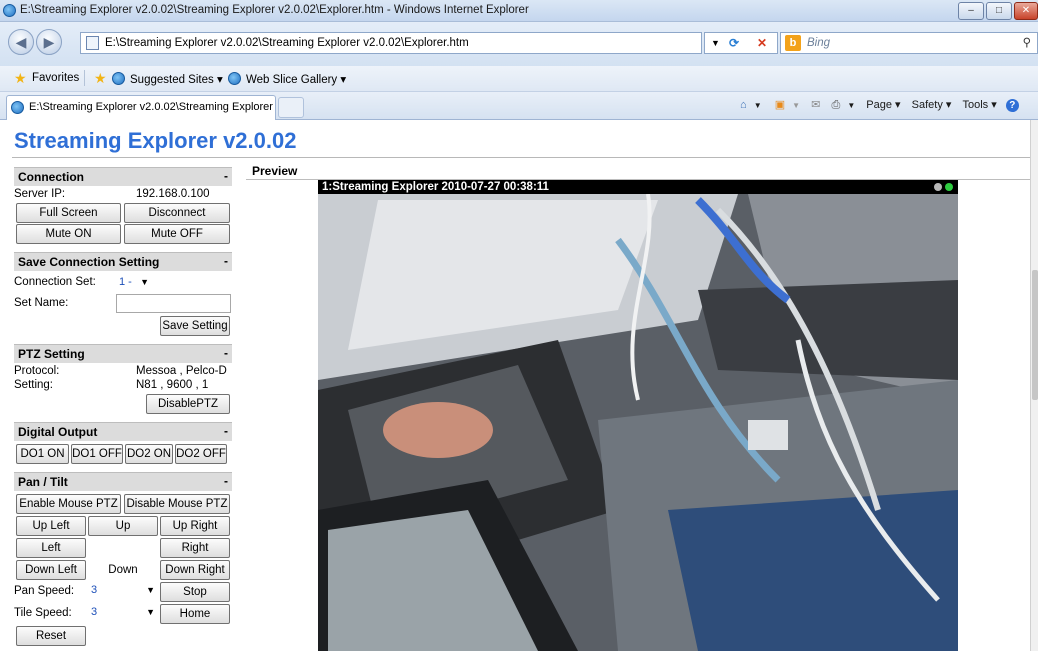  Describe the element at coordinates (51, 354) in the screenshot. I see `section-title: PTZ Setting` at that location.